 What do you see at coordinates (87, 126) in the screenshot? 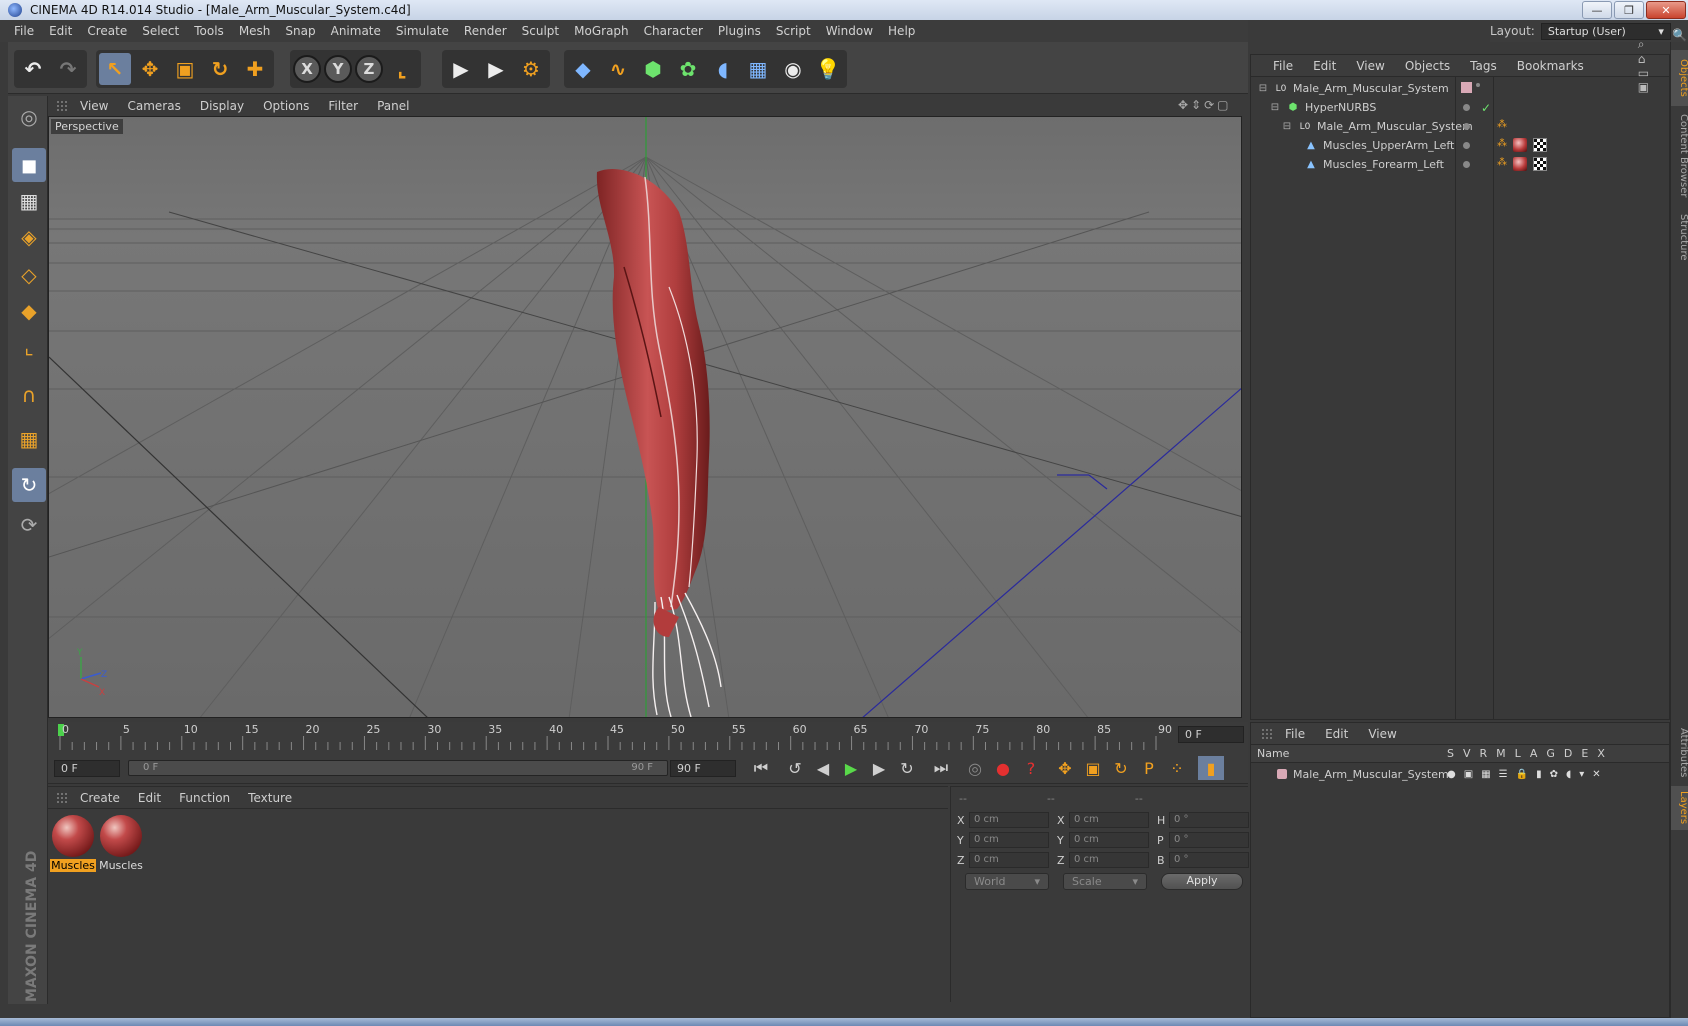
I see `viewport-camera-label: Perspective` at bounding box center [87, 126].